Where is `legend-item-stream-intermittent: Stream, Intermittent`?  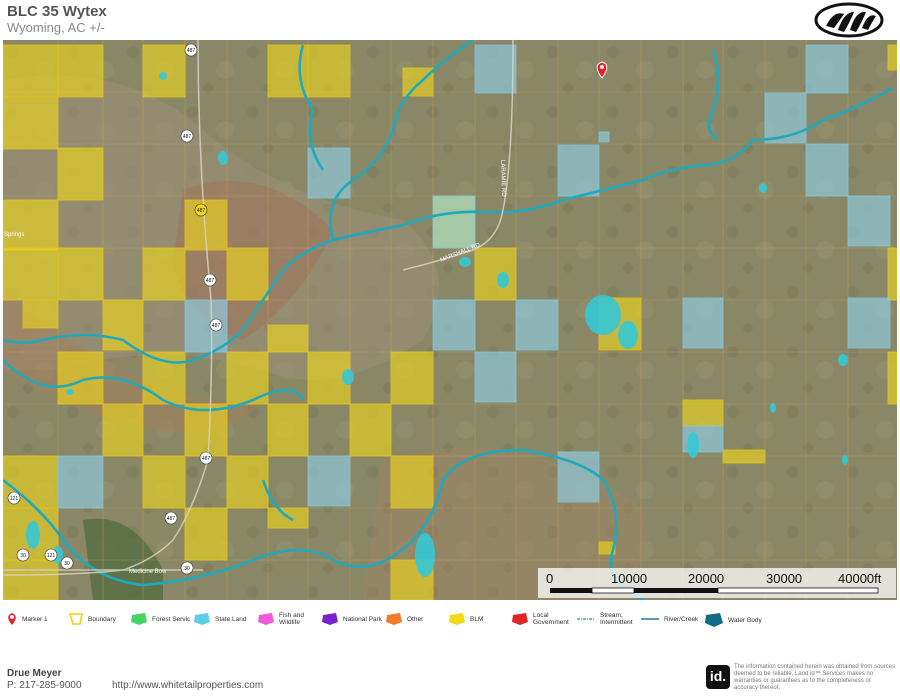 legend-item-stream-intermittent: Stream, Intermittent is located at coordinates (606, 619).